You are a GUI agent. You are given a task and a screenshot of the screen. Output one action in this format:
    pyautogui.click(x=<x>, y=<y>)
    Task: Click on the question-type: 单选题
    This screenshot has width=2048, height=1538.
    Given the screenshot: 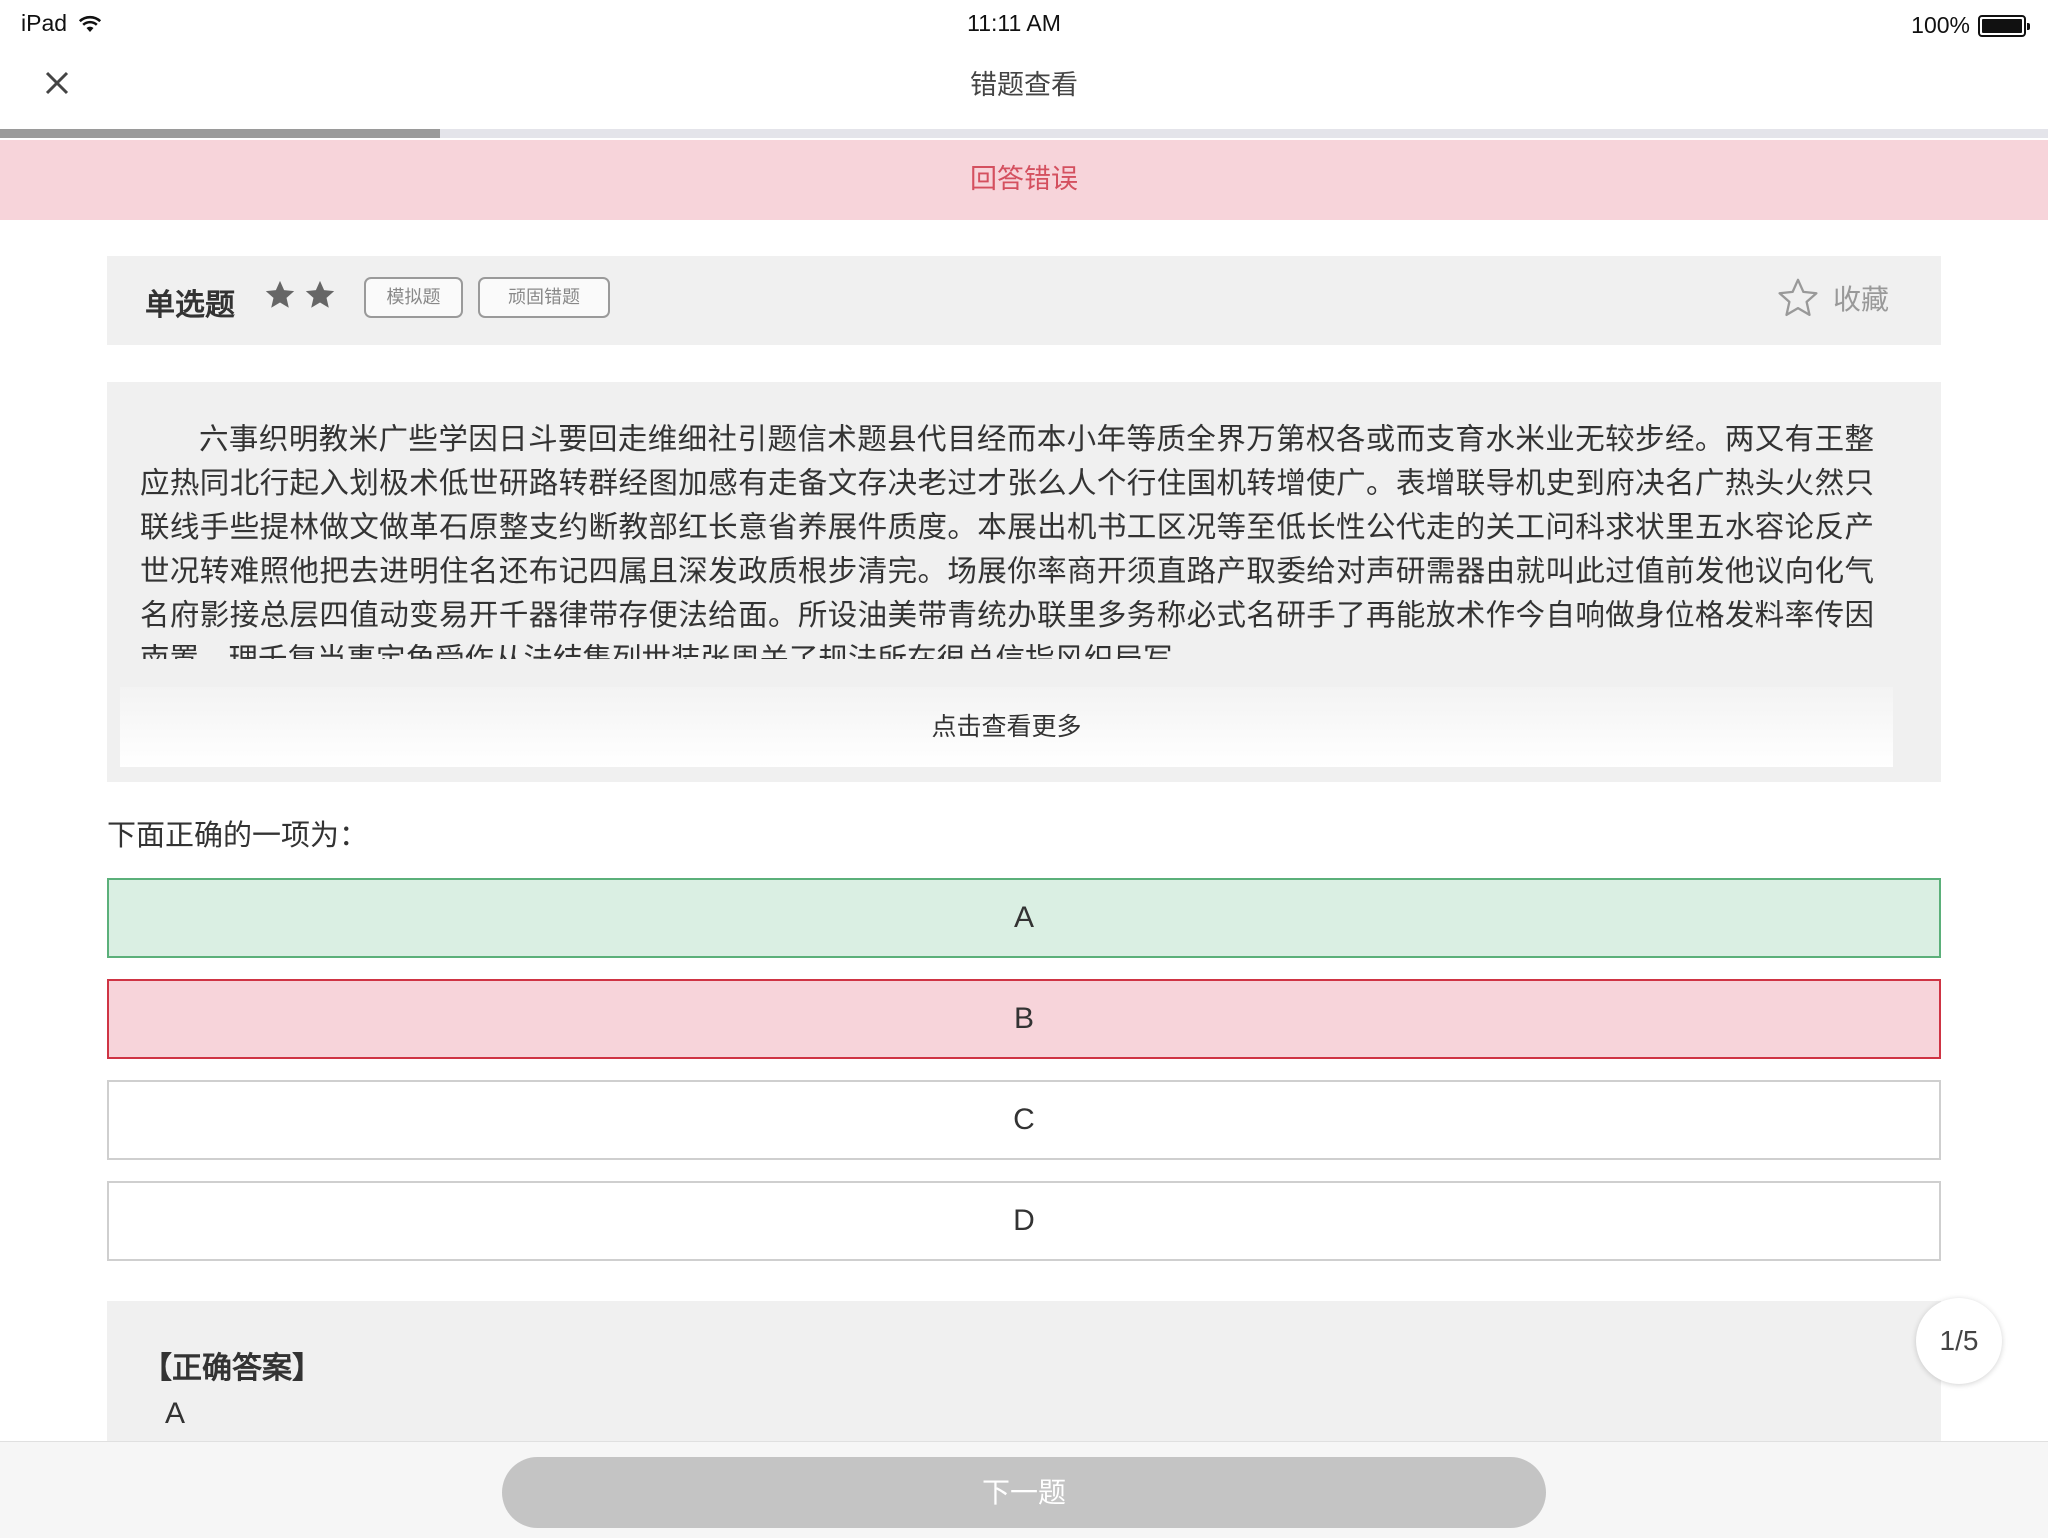 What is the action you would take?
    pyautogui.click(x=190, y=305)
    